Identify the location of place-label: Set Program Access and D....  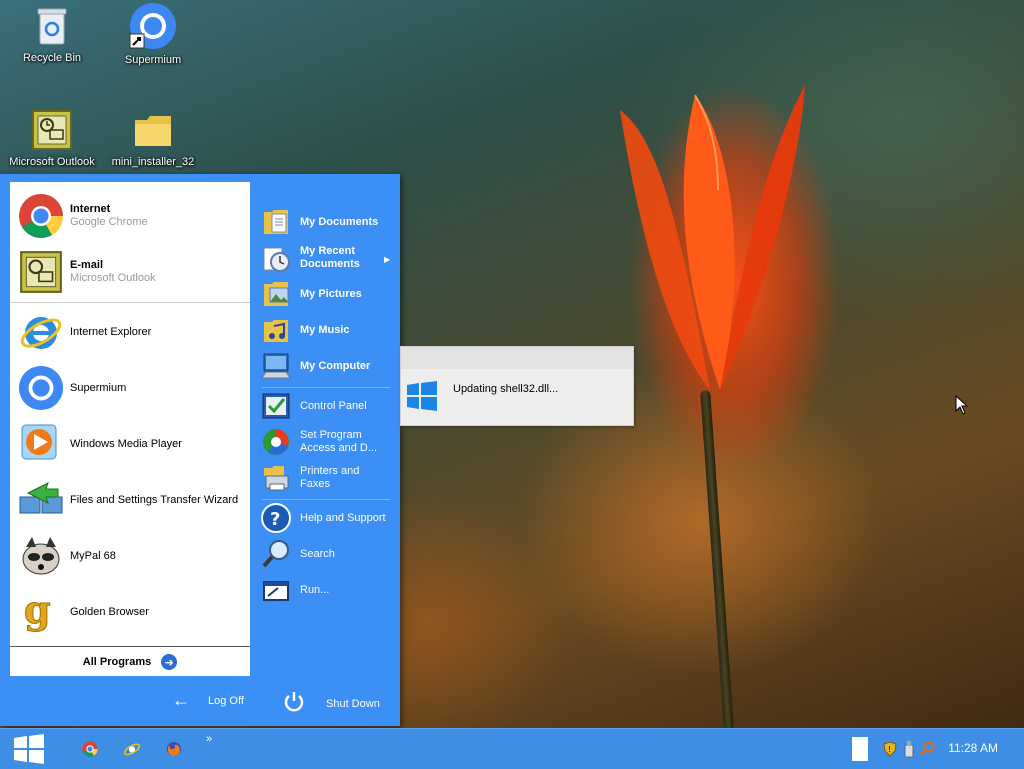
(339, 441).